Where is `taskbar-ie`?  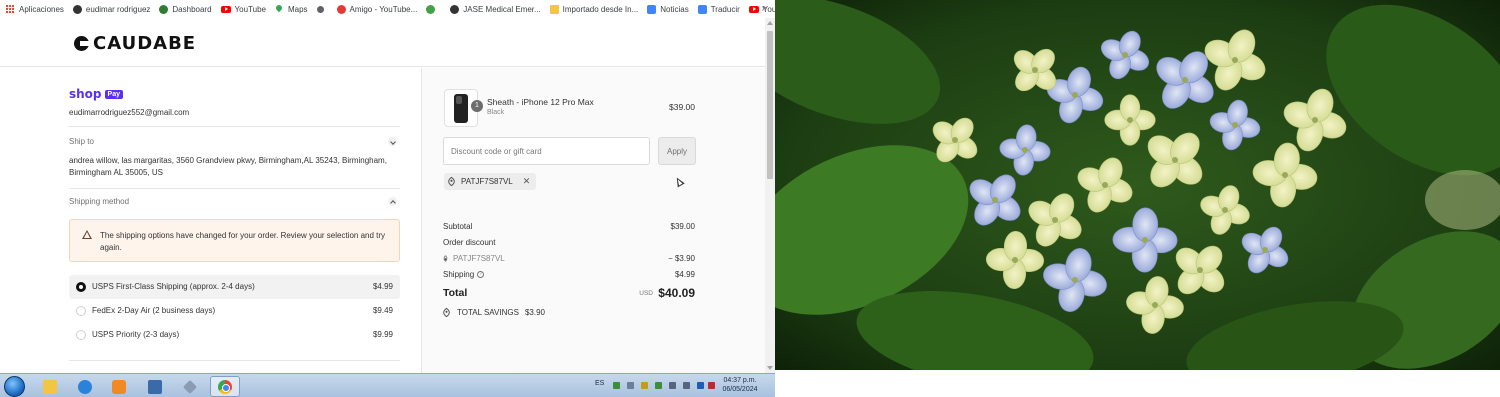 taskbar-ie is located at coordinates (85, 386).